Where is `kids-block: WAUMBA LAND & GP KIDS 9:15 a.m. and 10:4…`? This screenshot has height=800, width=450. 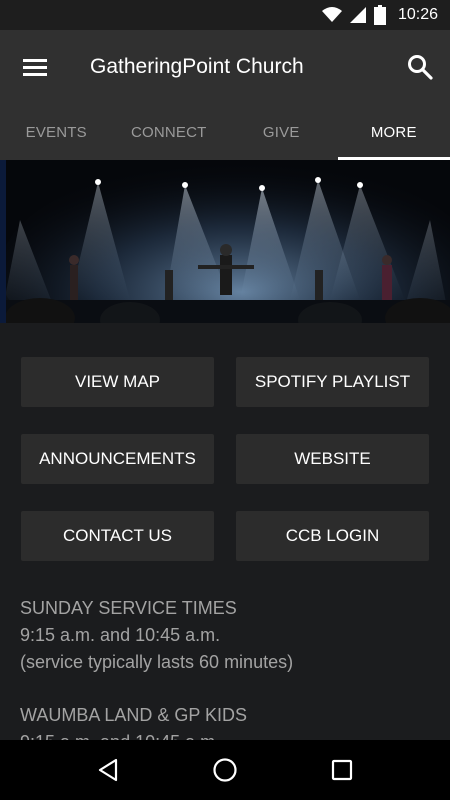 kids-block: WAUMBA LAND & GP KIDS 9:15 a.m. and 10:4… is located at coordinates (225, 721).